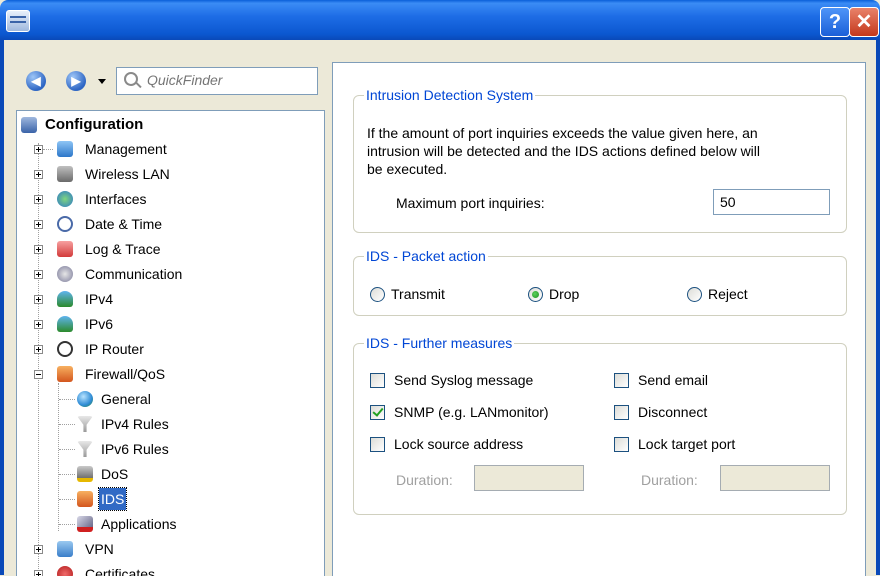 The image size is (880, 576). What do you see at coordinates (459, 444) in the screenshot?
I see `lock-source-label: Lock source address` at bounding box center [459, 444].